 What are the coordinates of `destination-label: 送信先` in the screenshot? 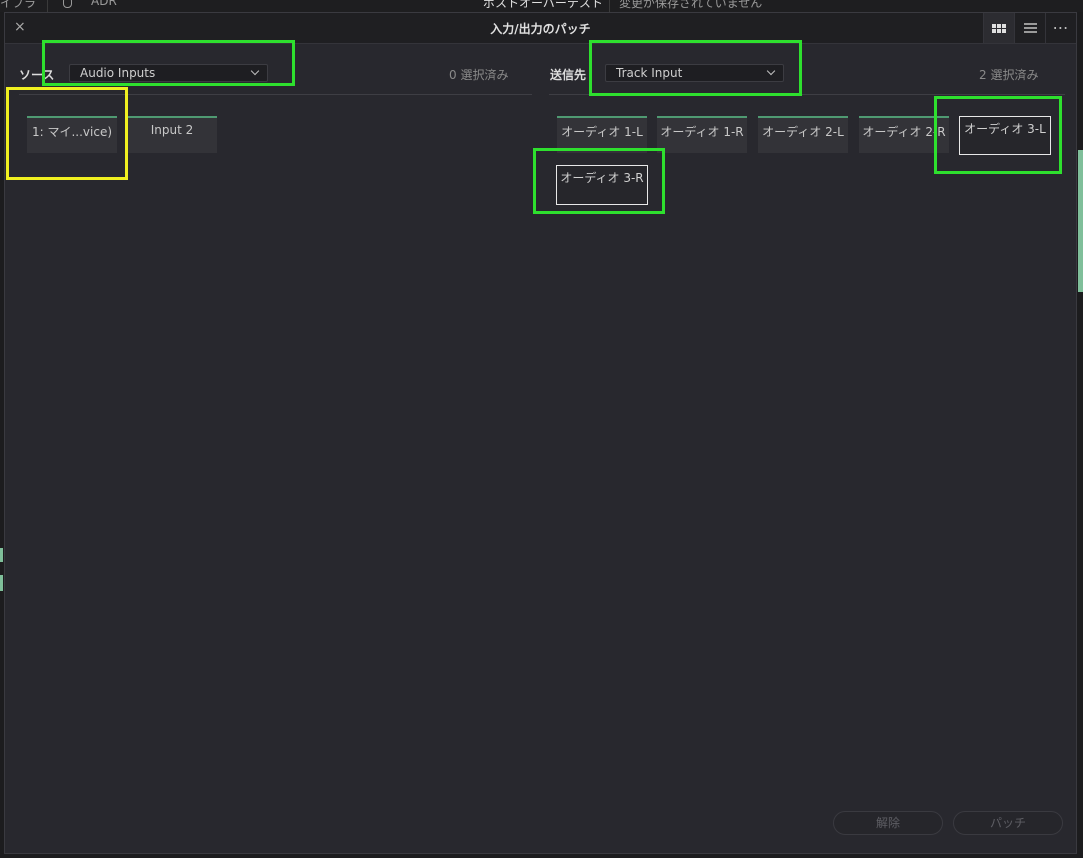 It's located at (568, 75).